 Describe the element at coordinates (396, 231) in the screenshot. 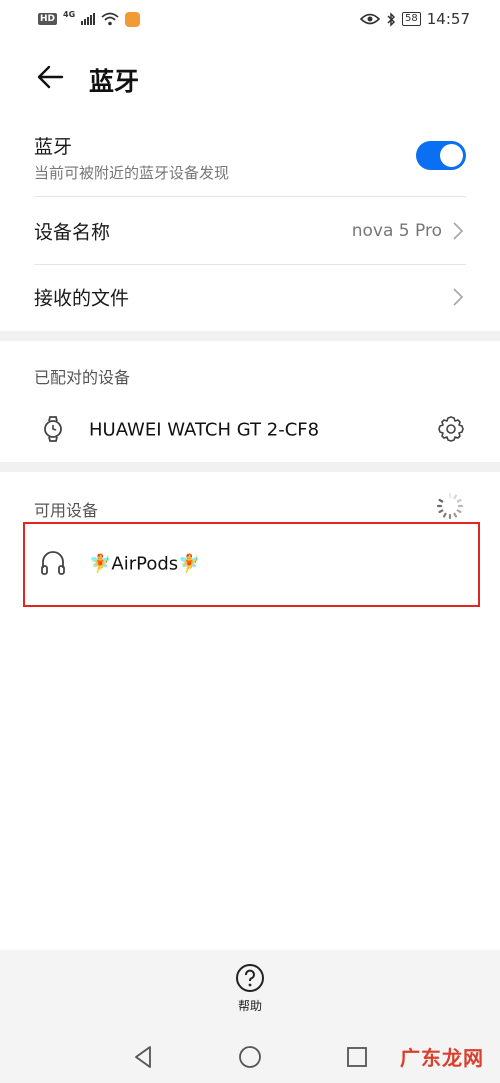

I see `device-name-value: nova 5 Pro` at that location.